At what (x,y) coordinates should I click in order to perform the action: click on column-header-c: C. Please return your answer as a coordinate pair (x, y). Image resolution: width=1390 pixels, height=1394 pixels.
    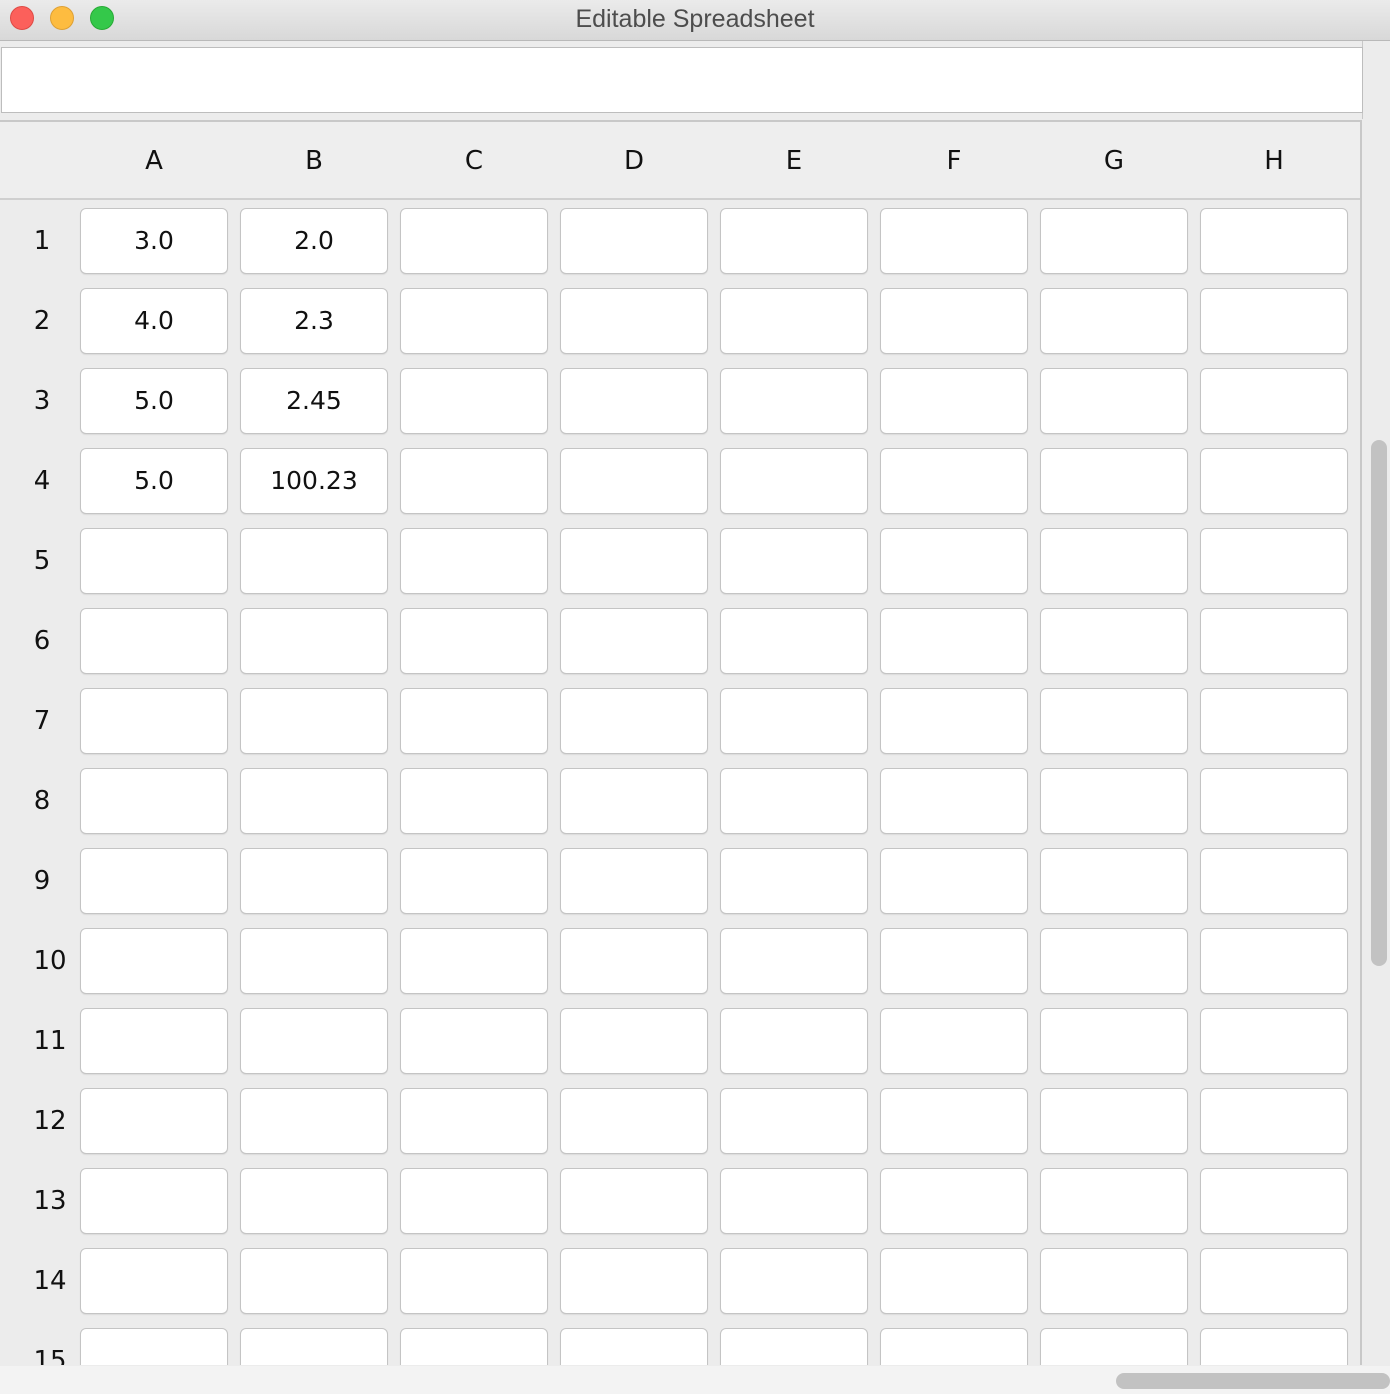
    Looking at the image, I should click on (474, 161).